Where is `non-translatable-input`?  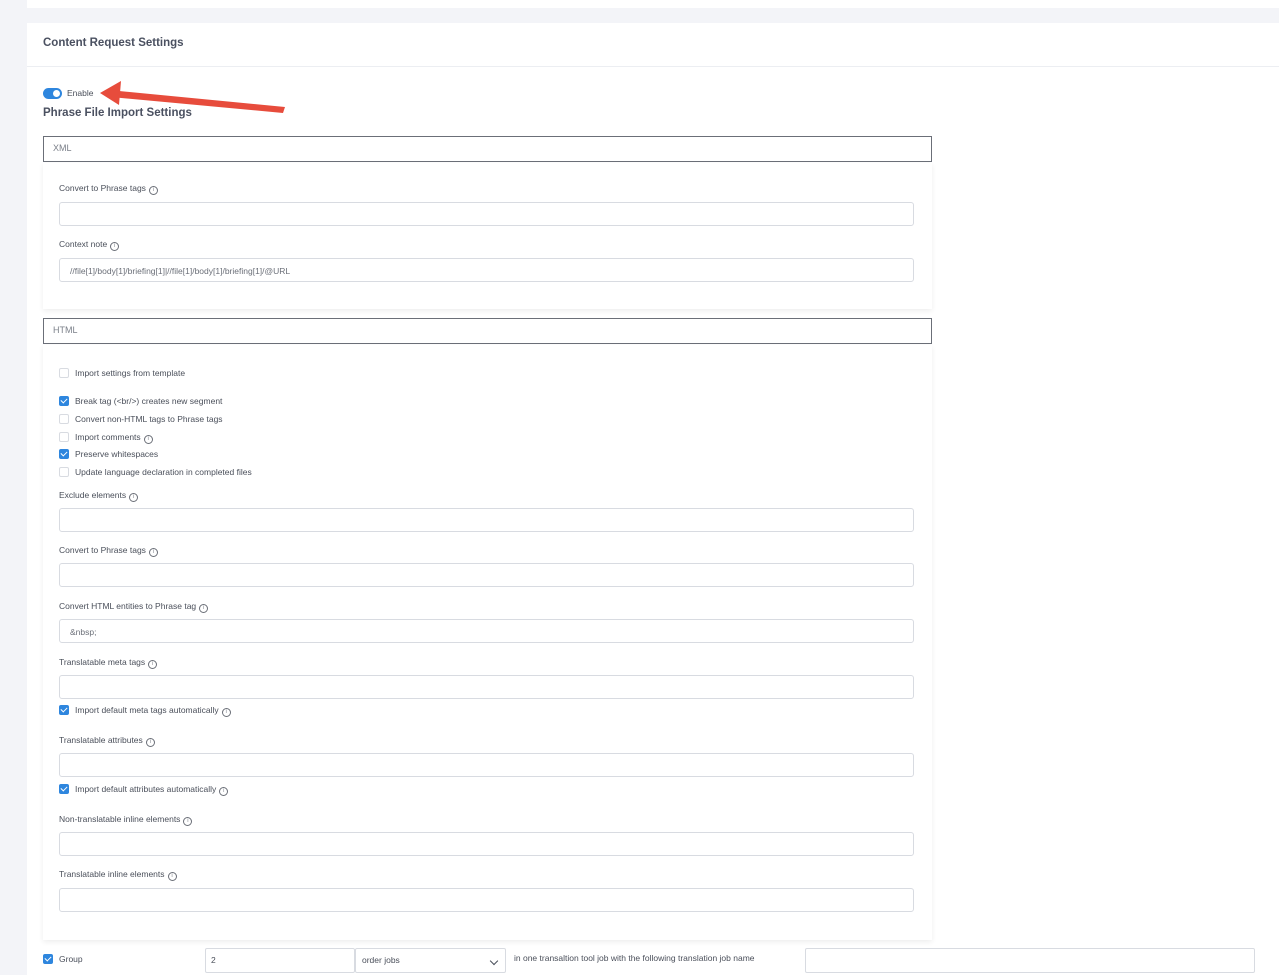 non-translatable-input is located at coordinates (486, 844).